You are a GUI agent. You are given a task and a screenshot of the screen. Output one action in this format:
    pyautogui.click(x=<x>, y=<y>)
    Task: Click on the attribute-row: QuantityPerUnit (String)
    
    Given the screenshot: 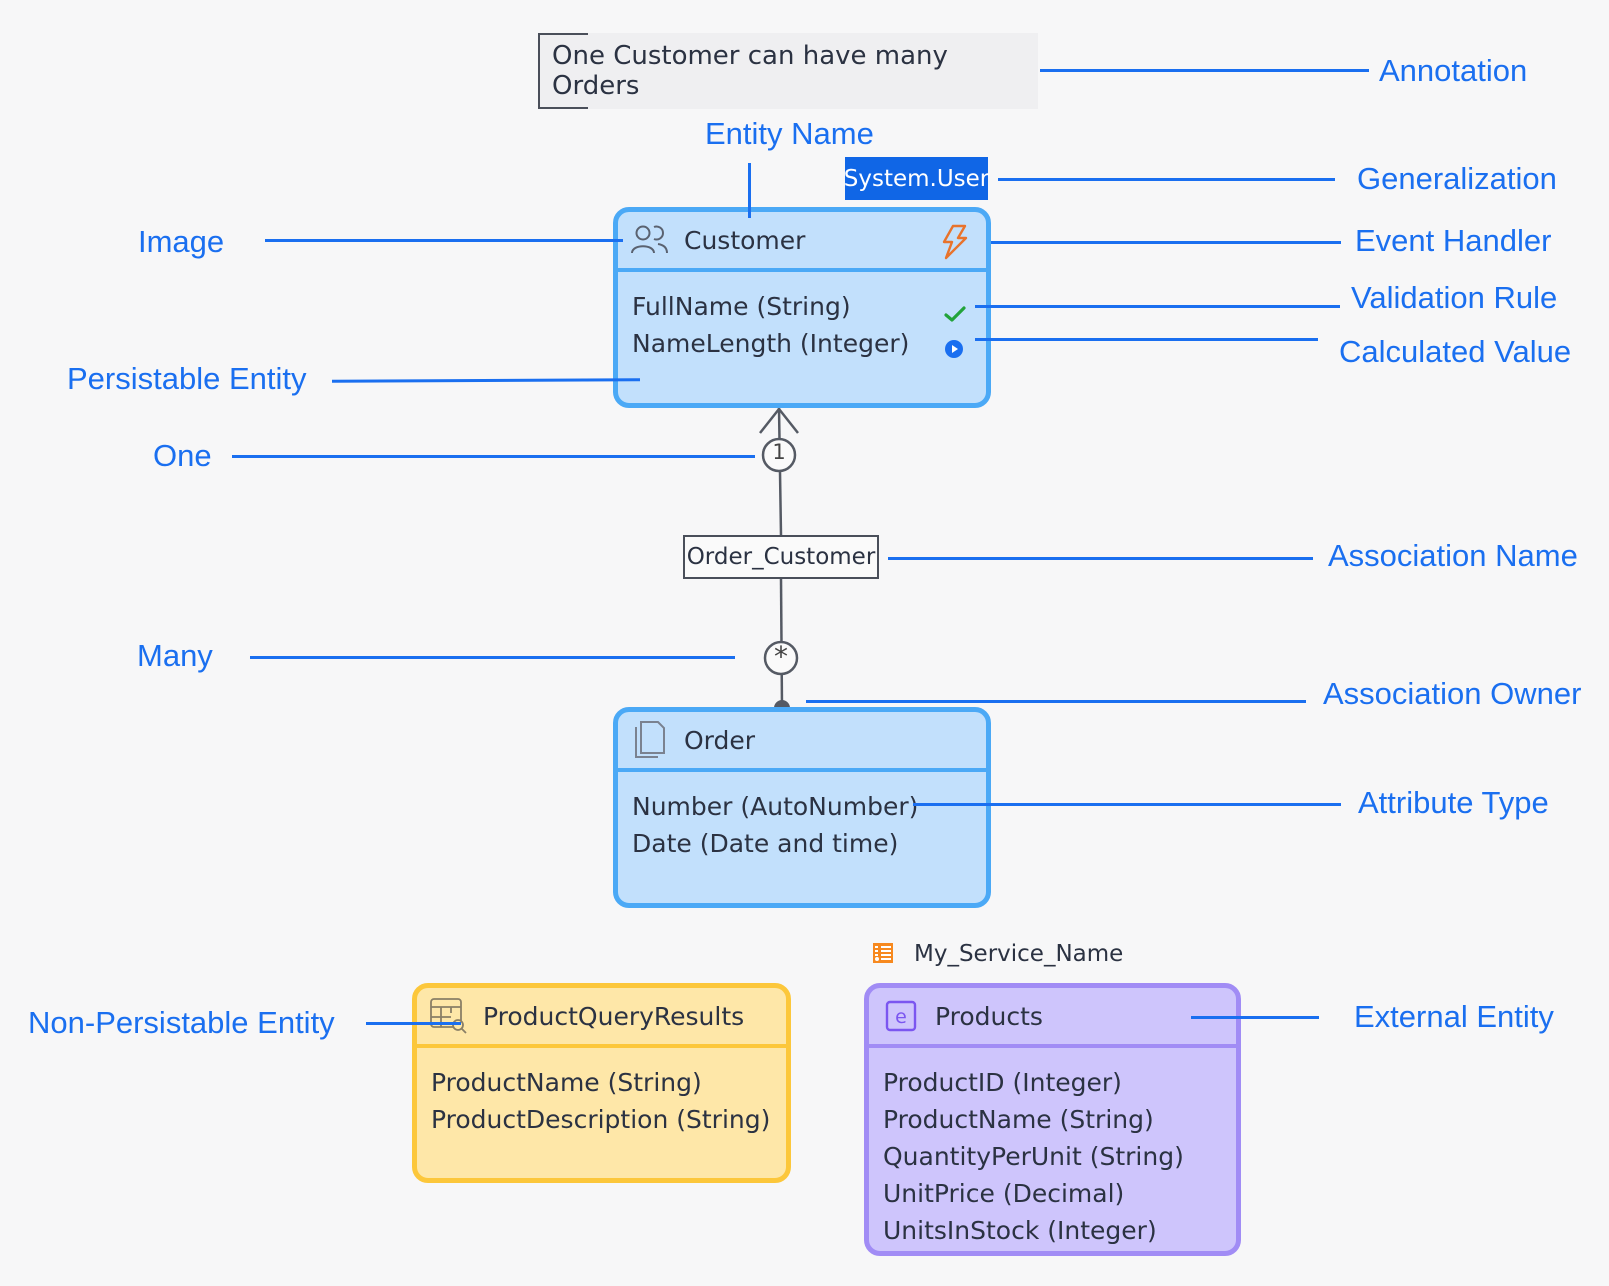 What is the action you would take?
    pyautogui.click(x=1052, y=1156)
    